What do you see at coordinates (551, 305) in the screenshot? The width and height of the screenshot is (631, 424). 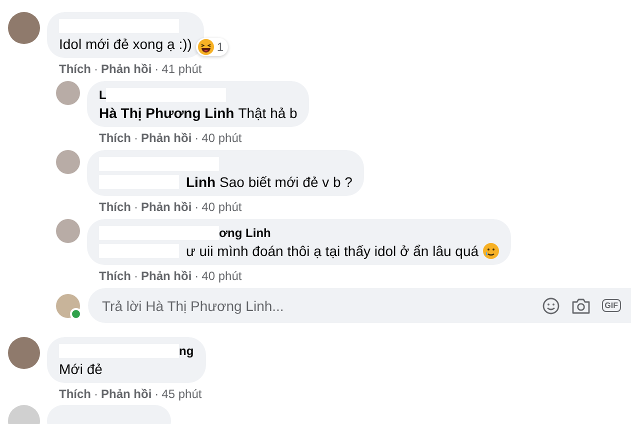 I see `emoji-icon` at bounding box center [551, 305].